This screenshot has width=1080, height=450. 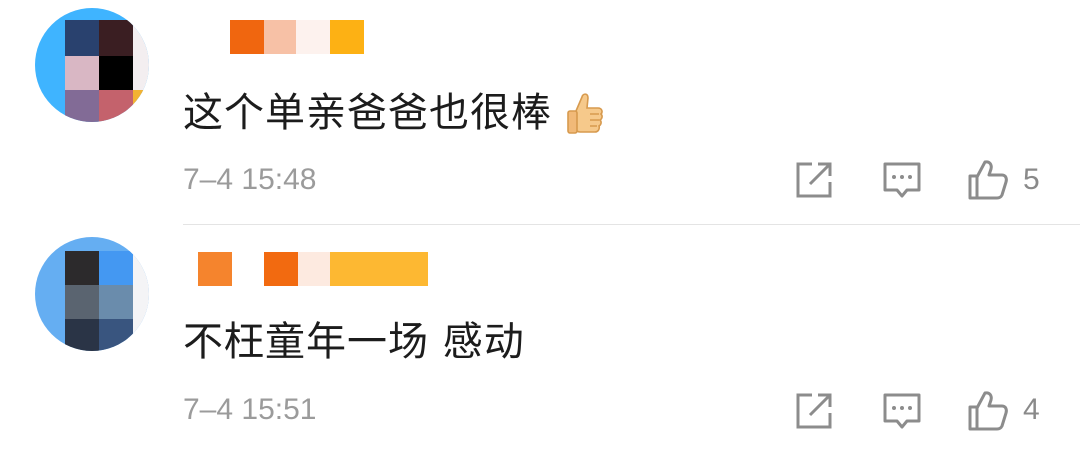 What do you see at coordinates (367, 113) in the screenshot?
I see `comment-body: 这个单亲爸爸也很棒` at bounding box center [367, 113].